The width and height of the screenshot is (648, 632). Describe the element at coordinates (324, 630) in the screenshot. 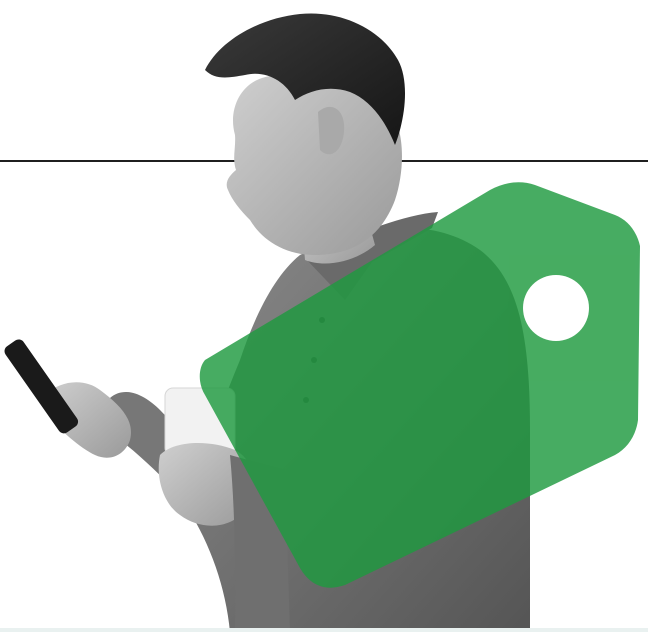

I see `bottom-strip` at that location.